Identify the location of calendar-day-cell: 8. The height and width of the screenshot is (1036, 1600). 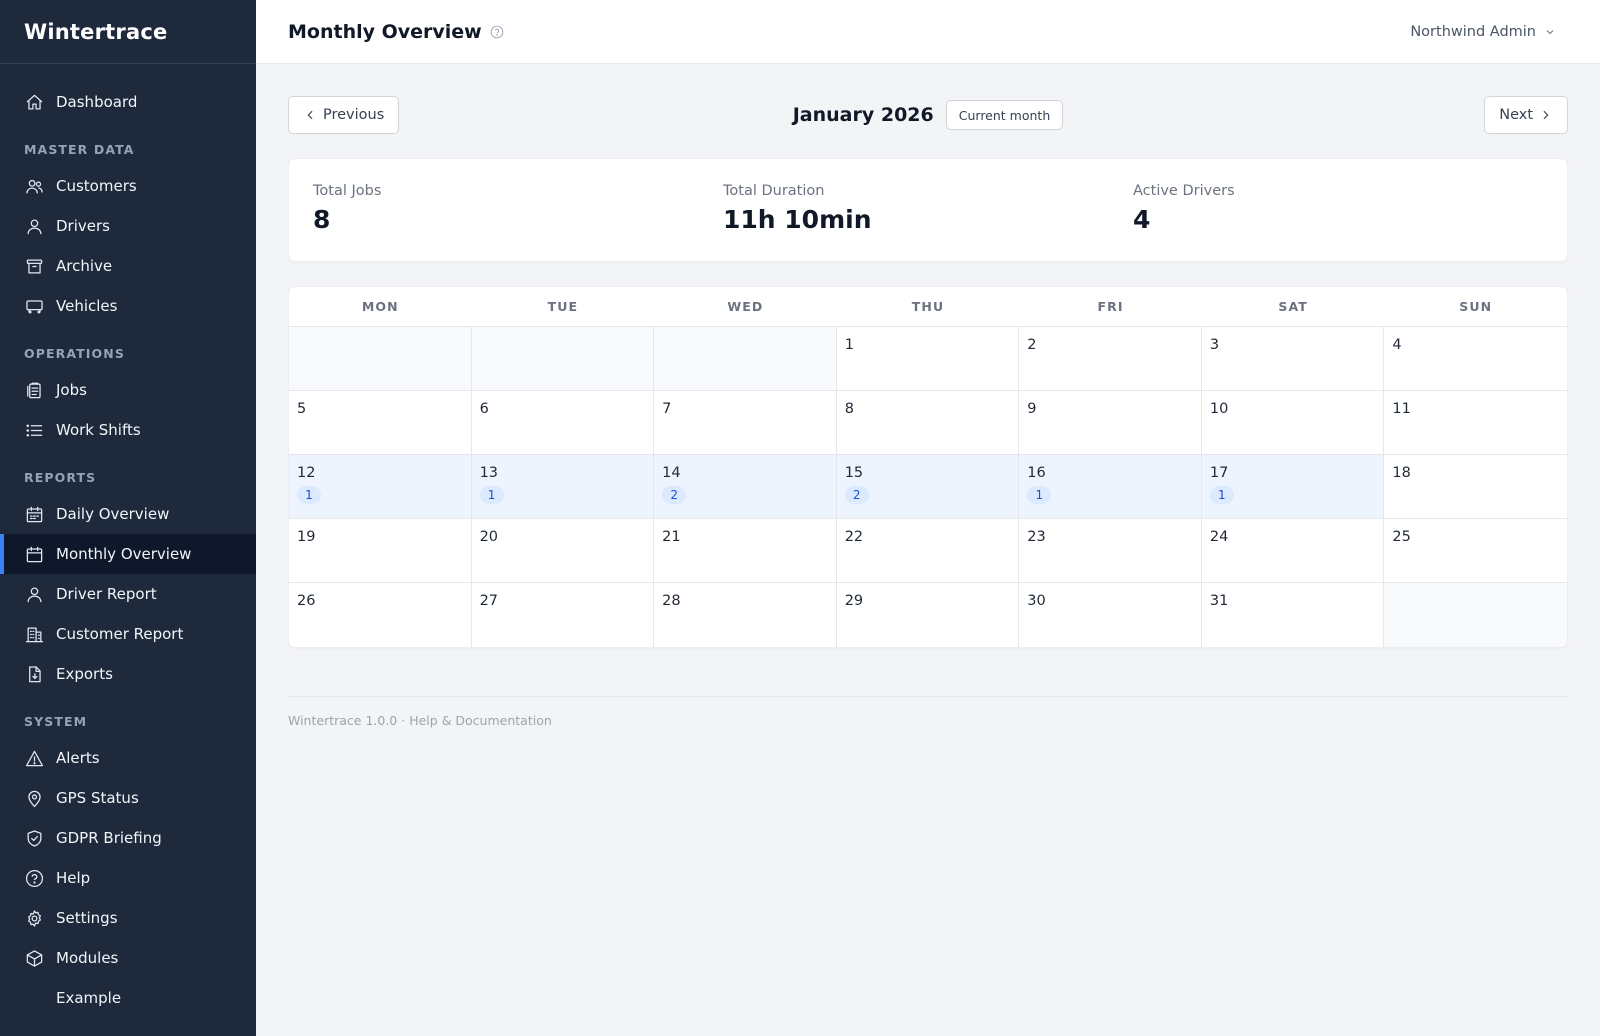
(928, 423).